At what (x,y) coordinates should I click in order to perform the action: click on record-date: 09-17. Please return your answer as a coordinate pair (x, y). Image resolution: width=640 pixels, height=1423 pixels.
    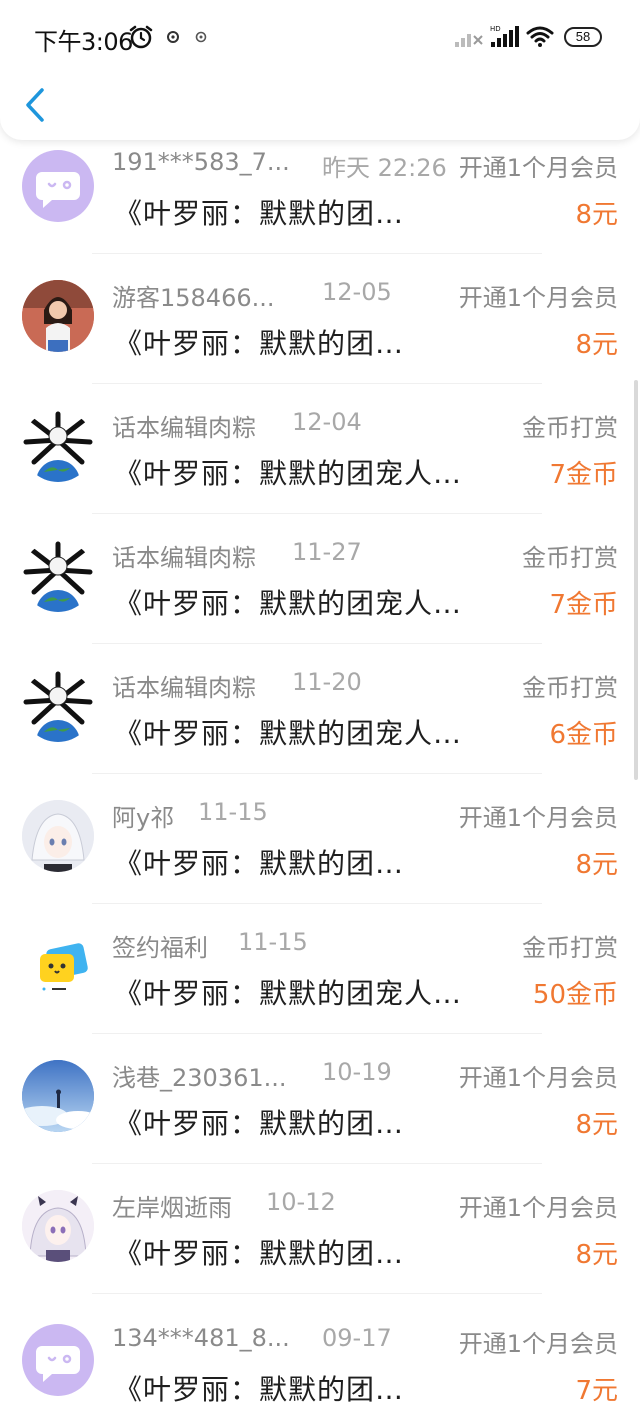
    Looking at the image, I should click on (357, 1338).